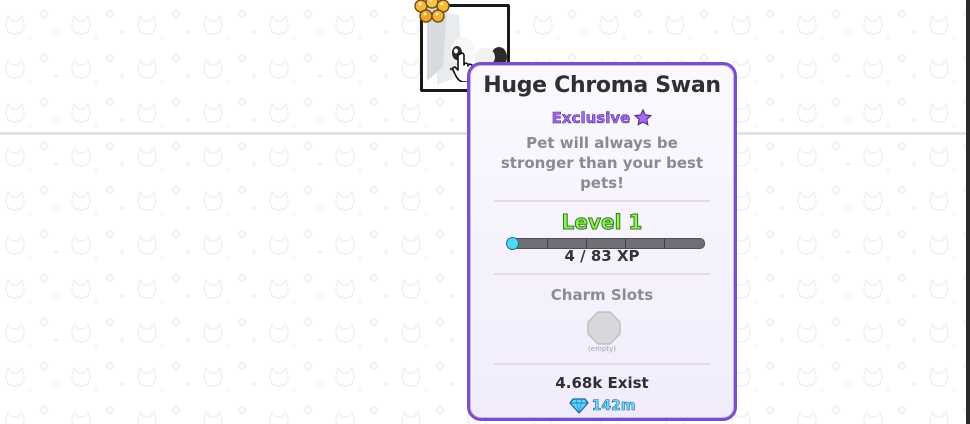 Image resolution: width=970 pixels, height=424 pixels. Describe the element at coordinates (602, 256) in the screenshot. I see `xp-text: 4 / 83 XP` at that location.